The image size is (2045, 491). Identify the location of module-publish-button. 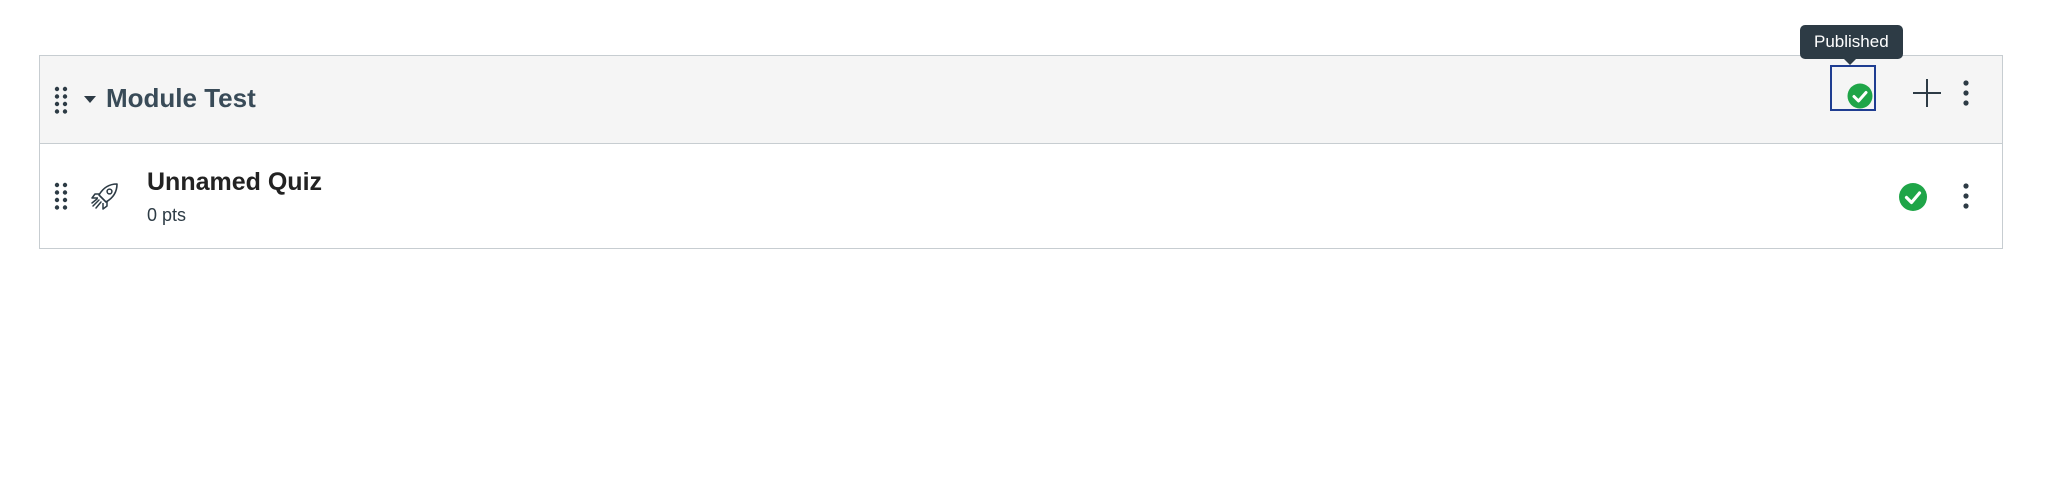
(1853, 88).